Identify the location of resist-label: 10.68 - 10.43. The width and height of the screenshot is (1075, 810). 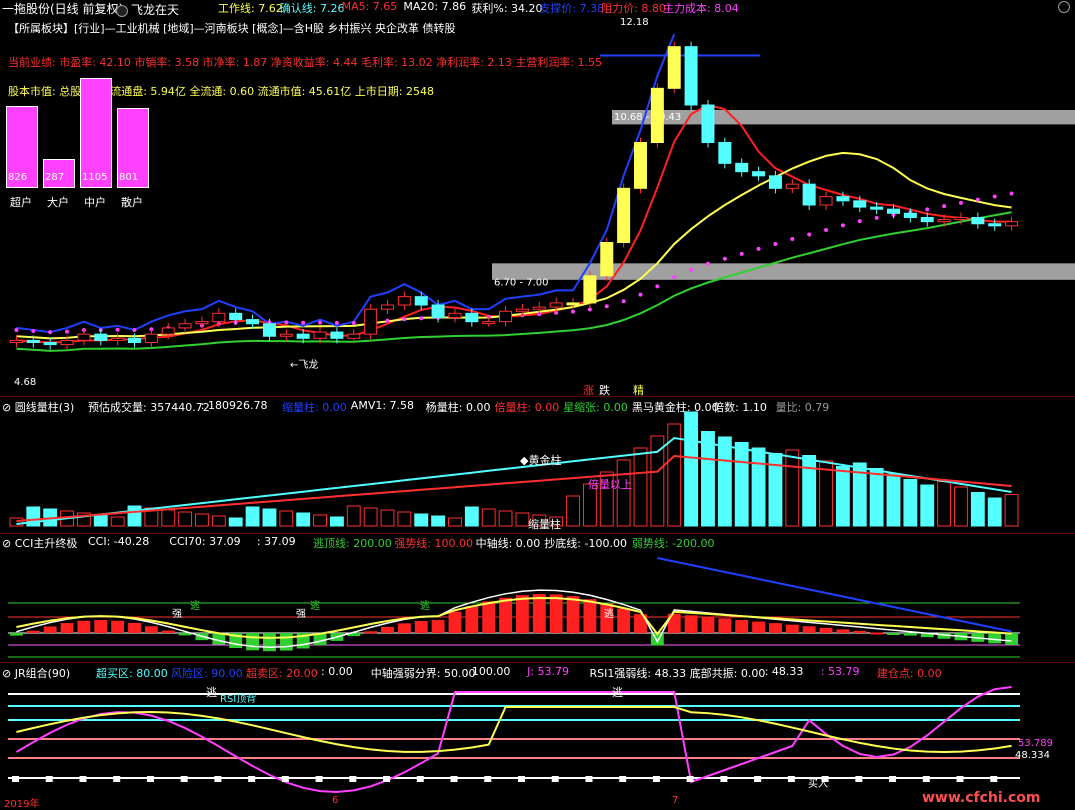
(647, 117).